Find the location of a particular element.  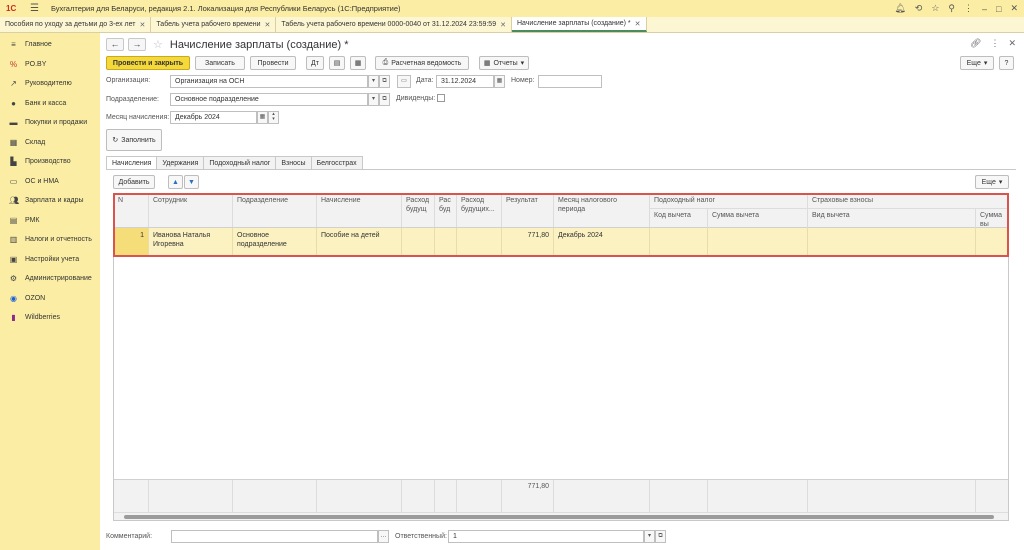

tab-benefits: Пособия по уходу за детьми до 3-ех лет ✕ is located at coordinates (76, 24).